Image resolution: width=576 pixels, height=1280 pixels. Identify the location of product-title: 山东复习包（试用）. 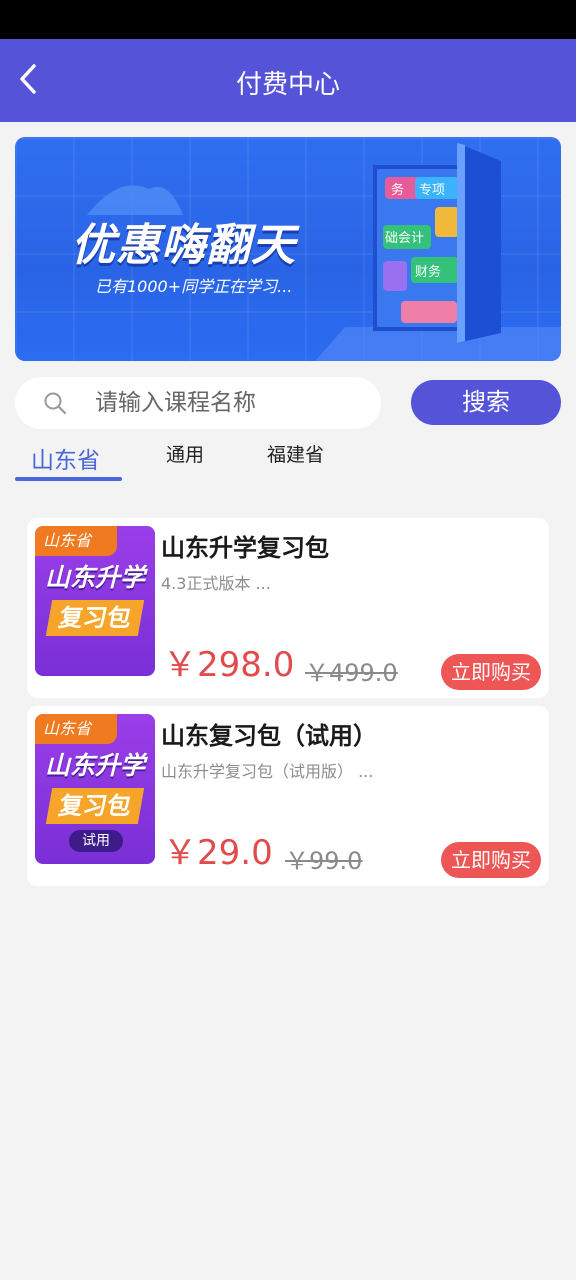
(269, 736).